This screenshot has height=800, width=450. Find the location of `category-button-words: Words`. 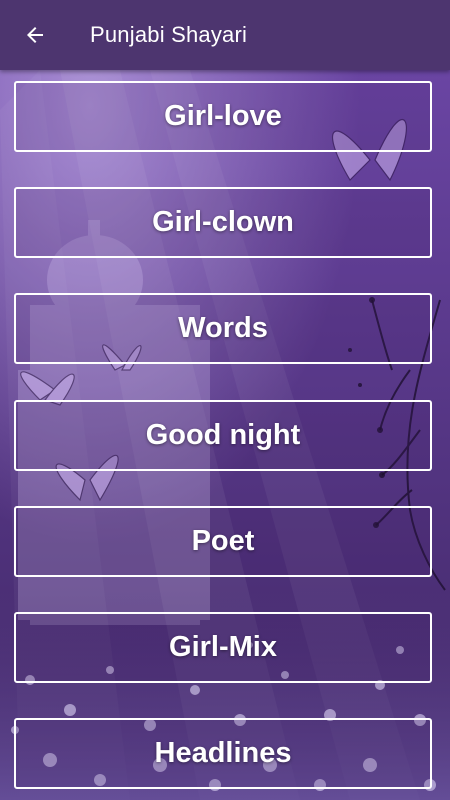

category-button-words: Words is located at coordinates (223, 328).